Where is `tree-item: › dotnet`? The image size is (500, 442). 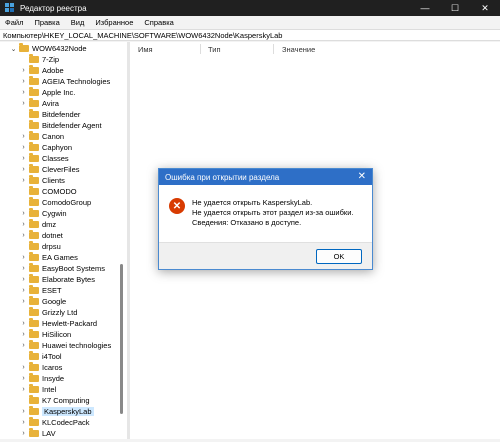
tree-item: › dotnet is located at coordinates (41, 235).